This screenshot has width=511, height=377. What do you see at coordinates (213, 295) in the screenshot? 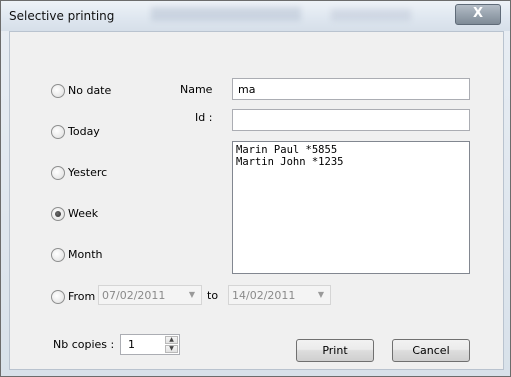
I see `to-label: to` at bounding box center [213, 295].